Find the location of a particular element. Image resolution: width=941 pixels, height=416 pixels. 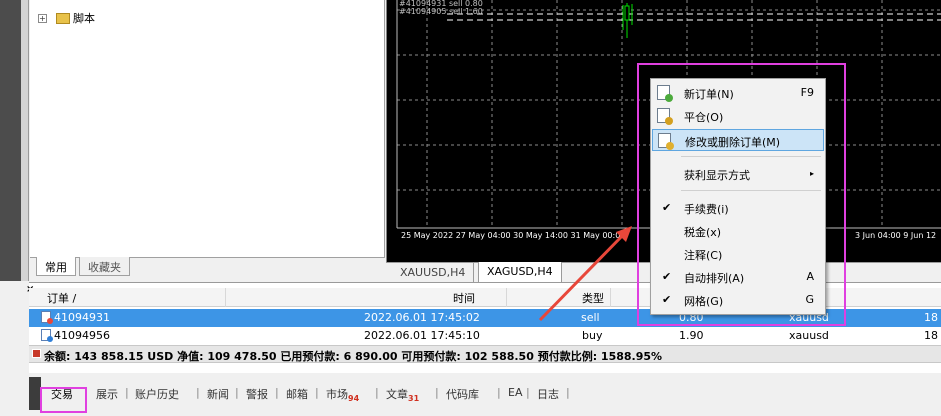

annotation-arrow is located at coordinates (585, 274).